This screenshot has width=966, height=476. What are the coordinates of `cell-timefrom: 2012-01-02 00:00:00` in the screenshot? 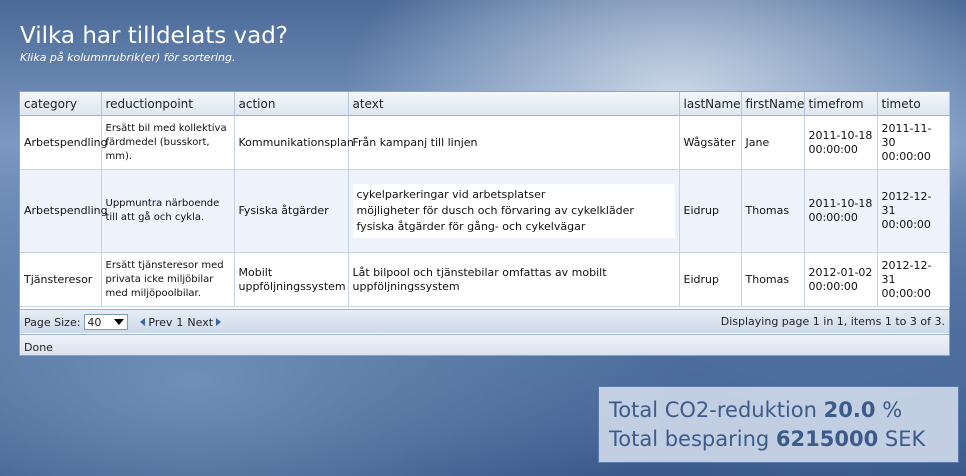 It's located at (841, 279).